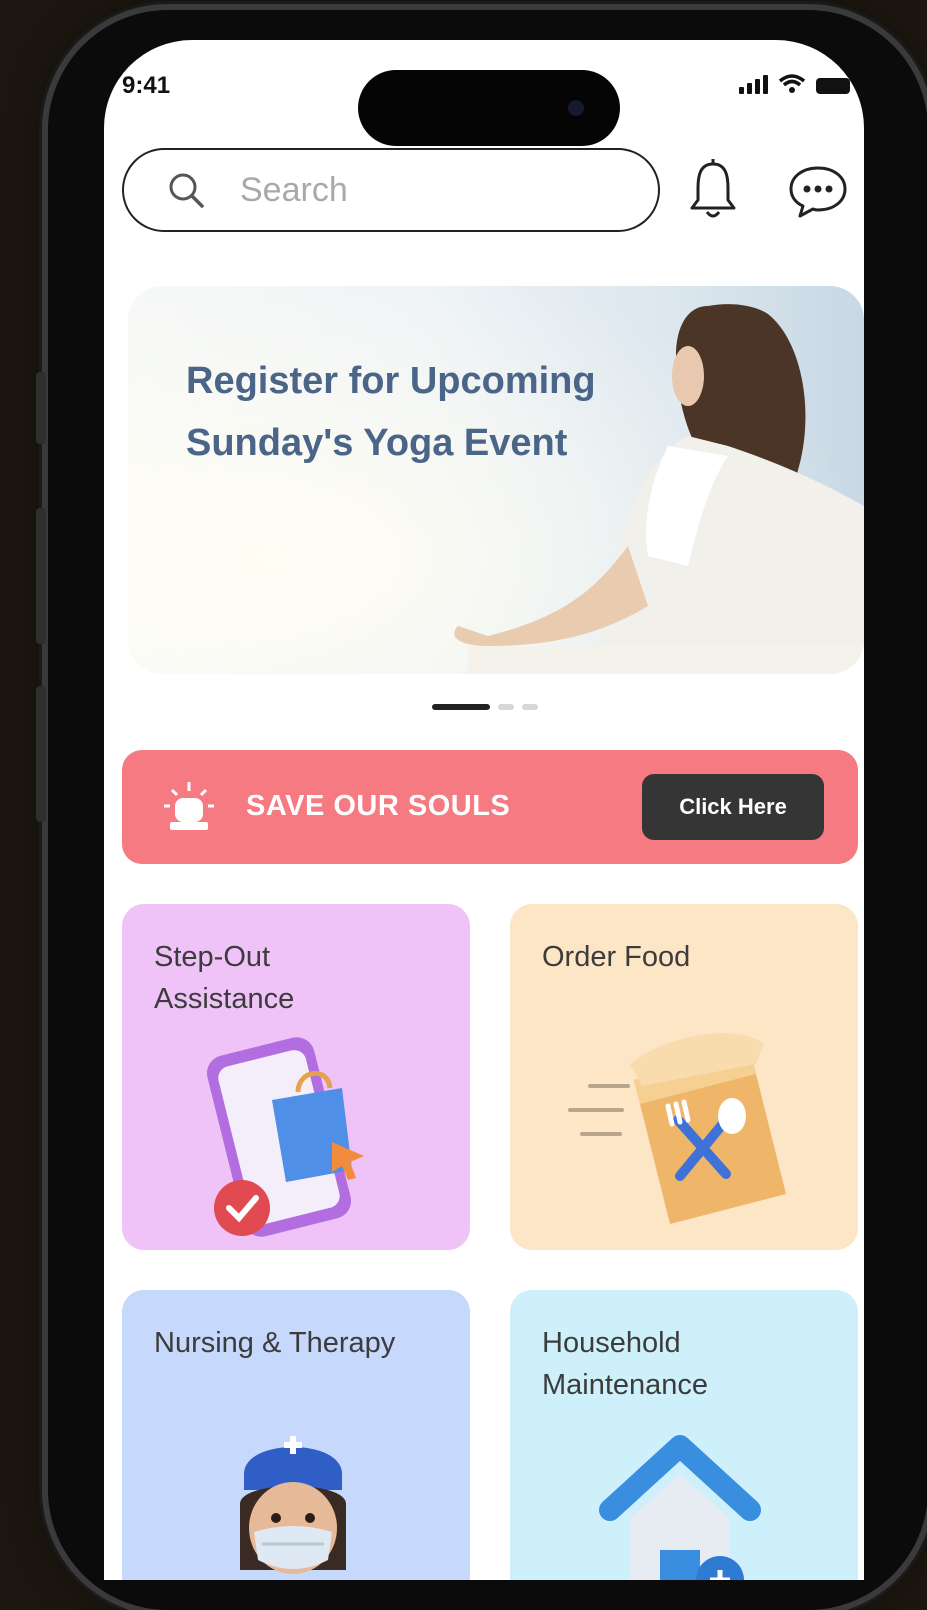 This screenshot has height=1610, width=927. I want to click on wifi-icon, so click(792, 83).